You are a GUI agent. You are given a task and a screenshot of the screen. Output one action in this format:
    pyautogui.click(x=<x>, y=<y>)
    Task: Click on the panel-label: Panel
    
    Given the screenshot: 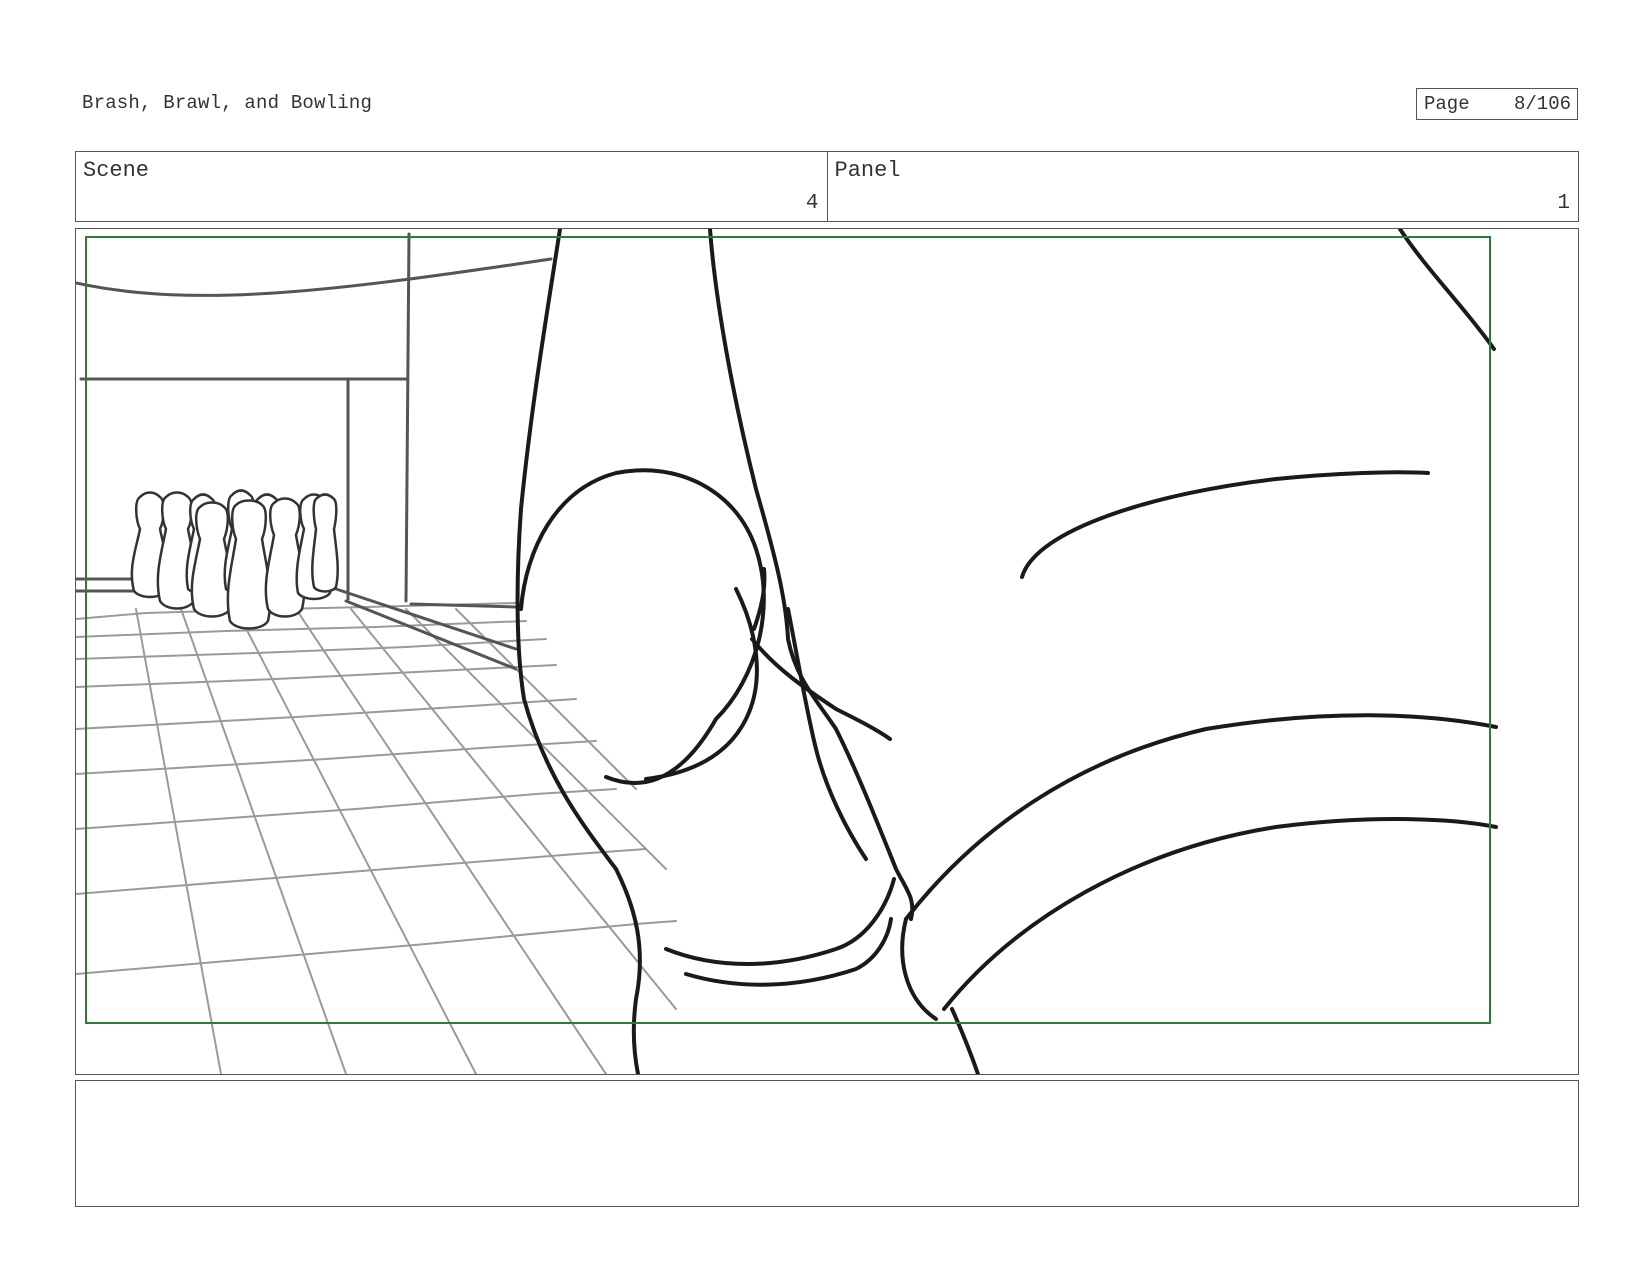 What is the action you would take?
    pyautogui.click(x=867, y=170)
    